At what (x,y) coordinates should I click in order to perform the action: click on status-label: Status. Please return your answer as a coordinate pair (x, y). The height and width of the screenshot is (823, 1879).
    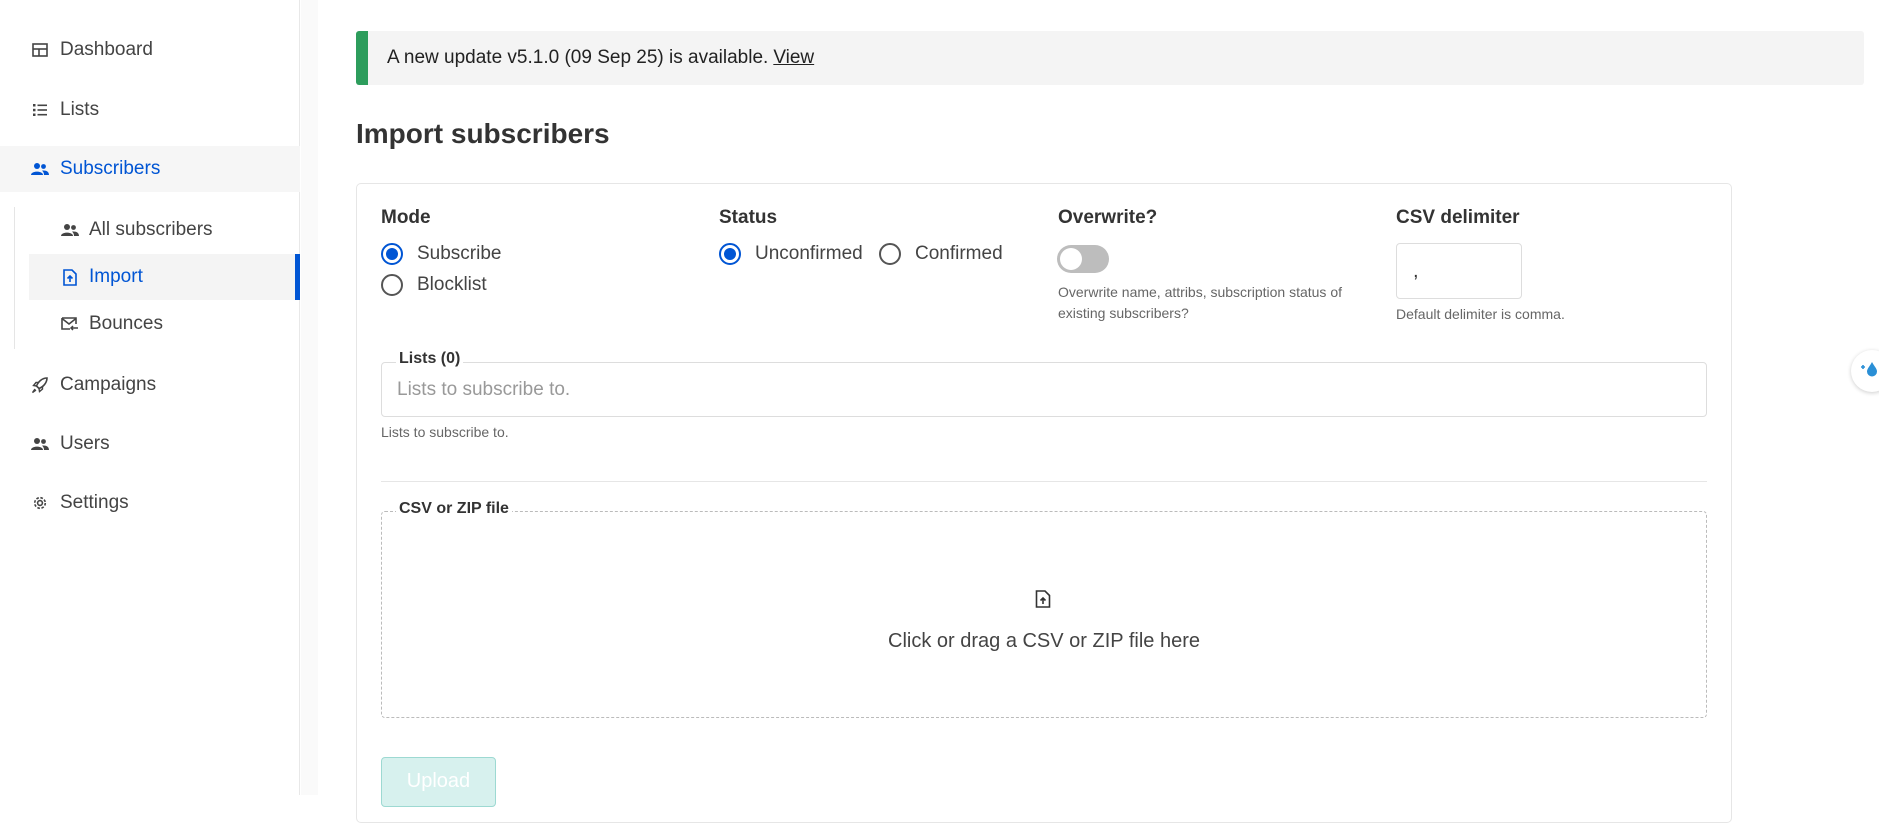
    Looking at the image, I should click on (748, 217).